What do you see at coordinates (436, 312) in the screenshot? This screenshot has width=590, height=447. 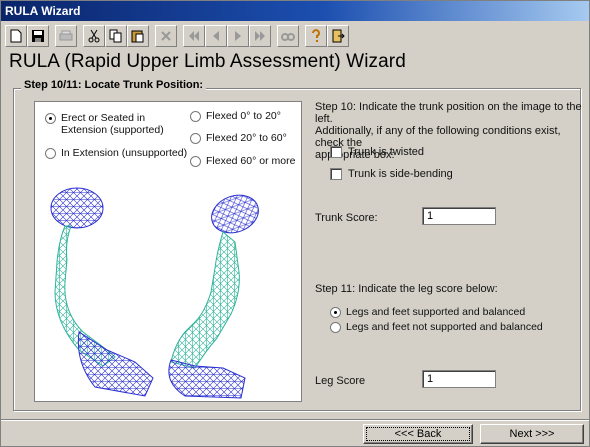 I see `leg-option-supported-label: Legs and feet supported and balanced` at bounding box center [436, 312].